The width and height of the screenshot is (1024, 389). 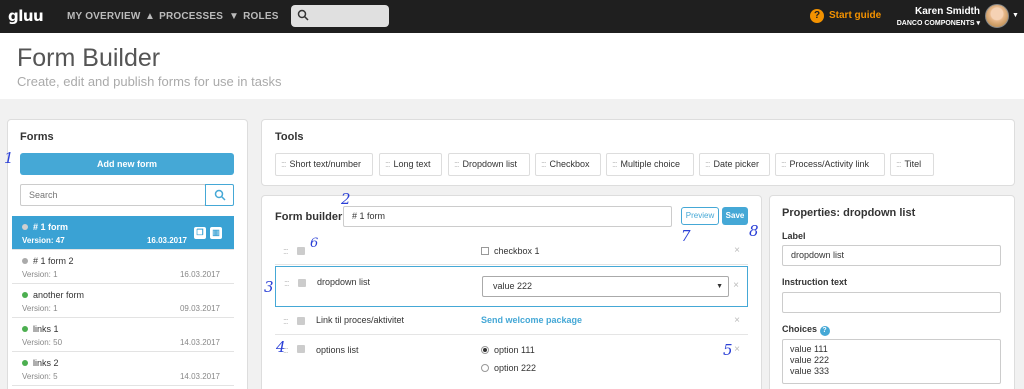 What do you see at coordinates (26, 16) in the screenshot?
I see `app-logo: gluu` at bounding box center [26, 16].